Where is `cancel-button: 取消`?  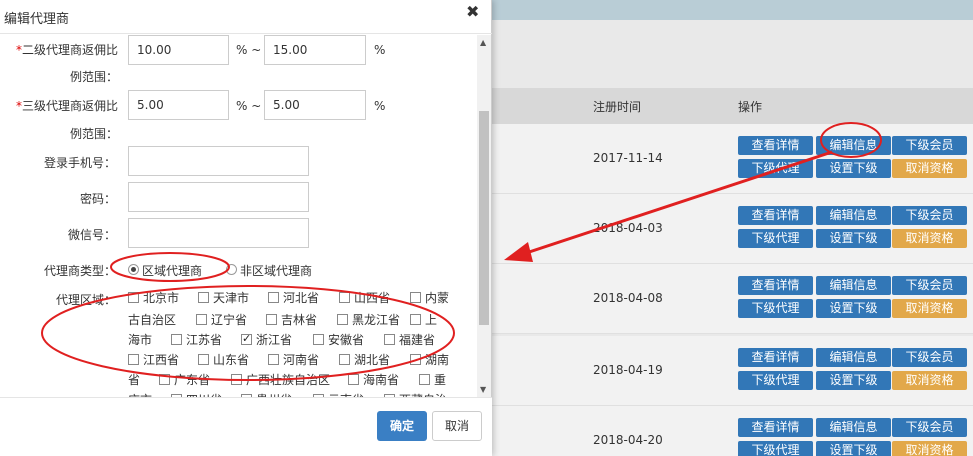 cancel-button: 取消 is located at coordinates (457, 426).